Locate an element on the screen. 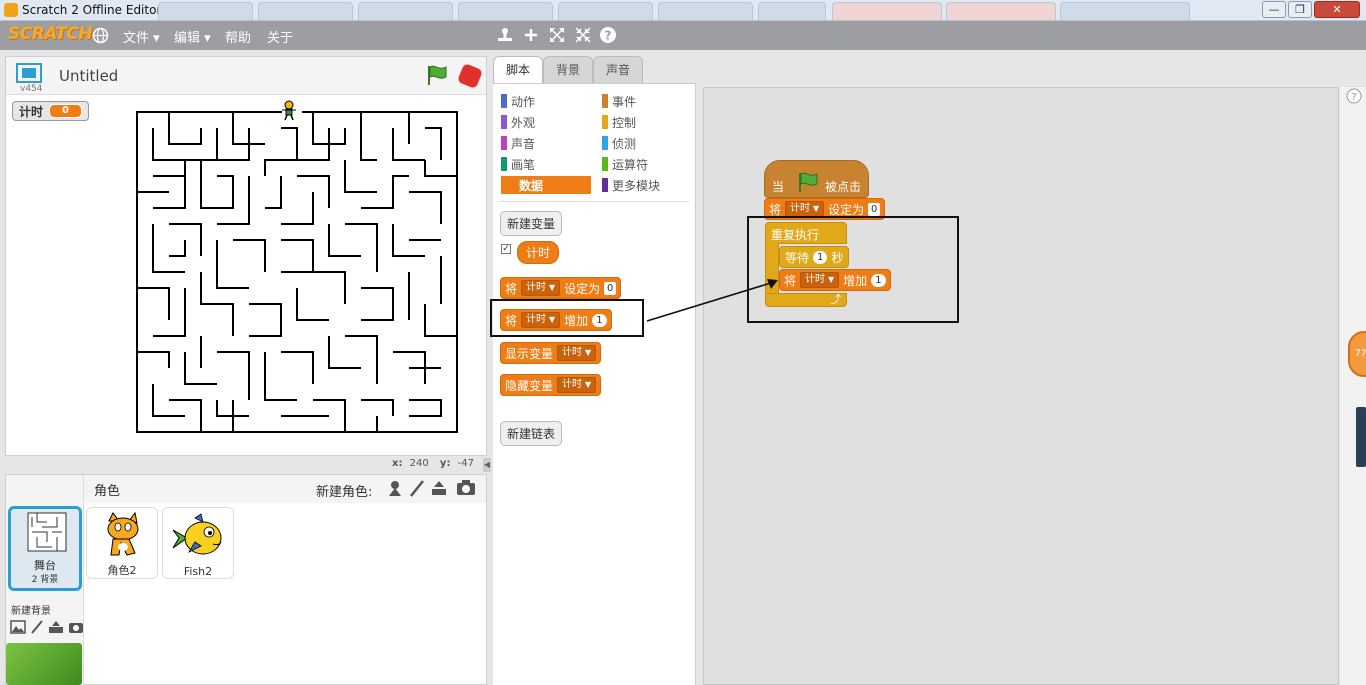 The width and height of the screenshot is (1366, 685). player-sprite is located at coordinates (289, 110).